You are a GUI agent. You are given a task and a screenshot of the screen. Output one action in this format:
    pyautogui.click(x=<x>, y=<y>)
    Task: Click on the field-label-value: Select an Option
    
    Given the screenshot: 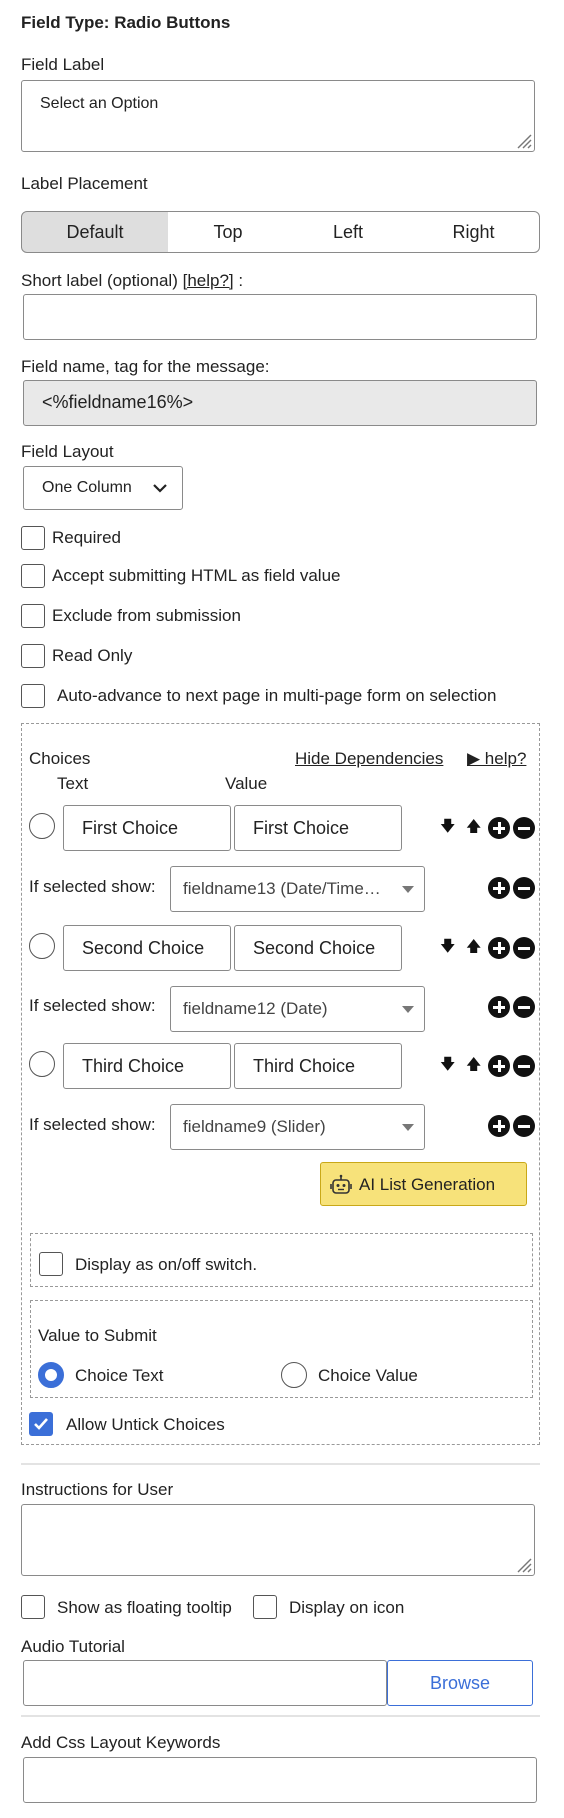 What is the action you would take?
    pyautogui.click(x=99, y=103)
    